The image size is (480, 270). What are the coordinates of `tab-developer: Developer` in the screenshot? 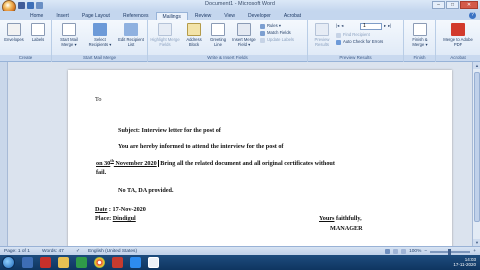 It's located at (259, 16).